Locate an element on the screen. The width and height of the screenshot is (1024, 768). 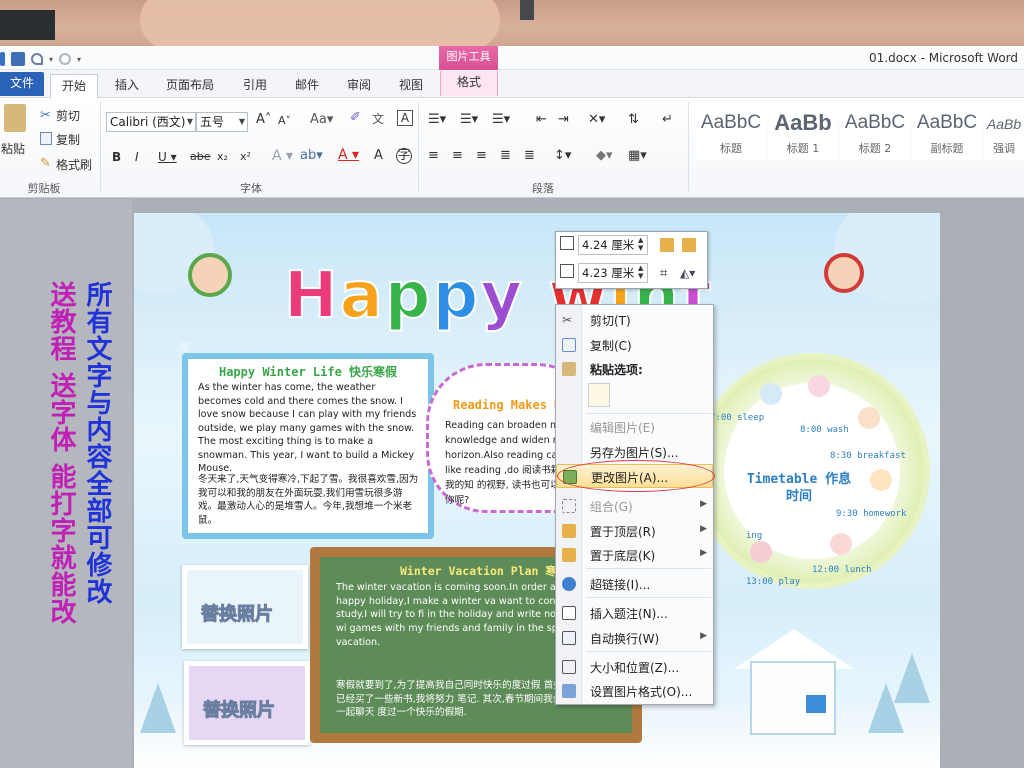
char-shading-icon: A is located at coordinates (378, 155).